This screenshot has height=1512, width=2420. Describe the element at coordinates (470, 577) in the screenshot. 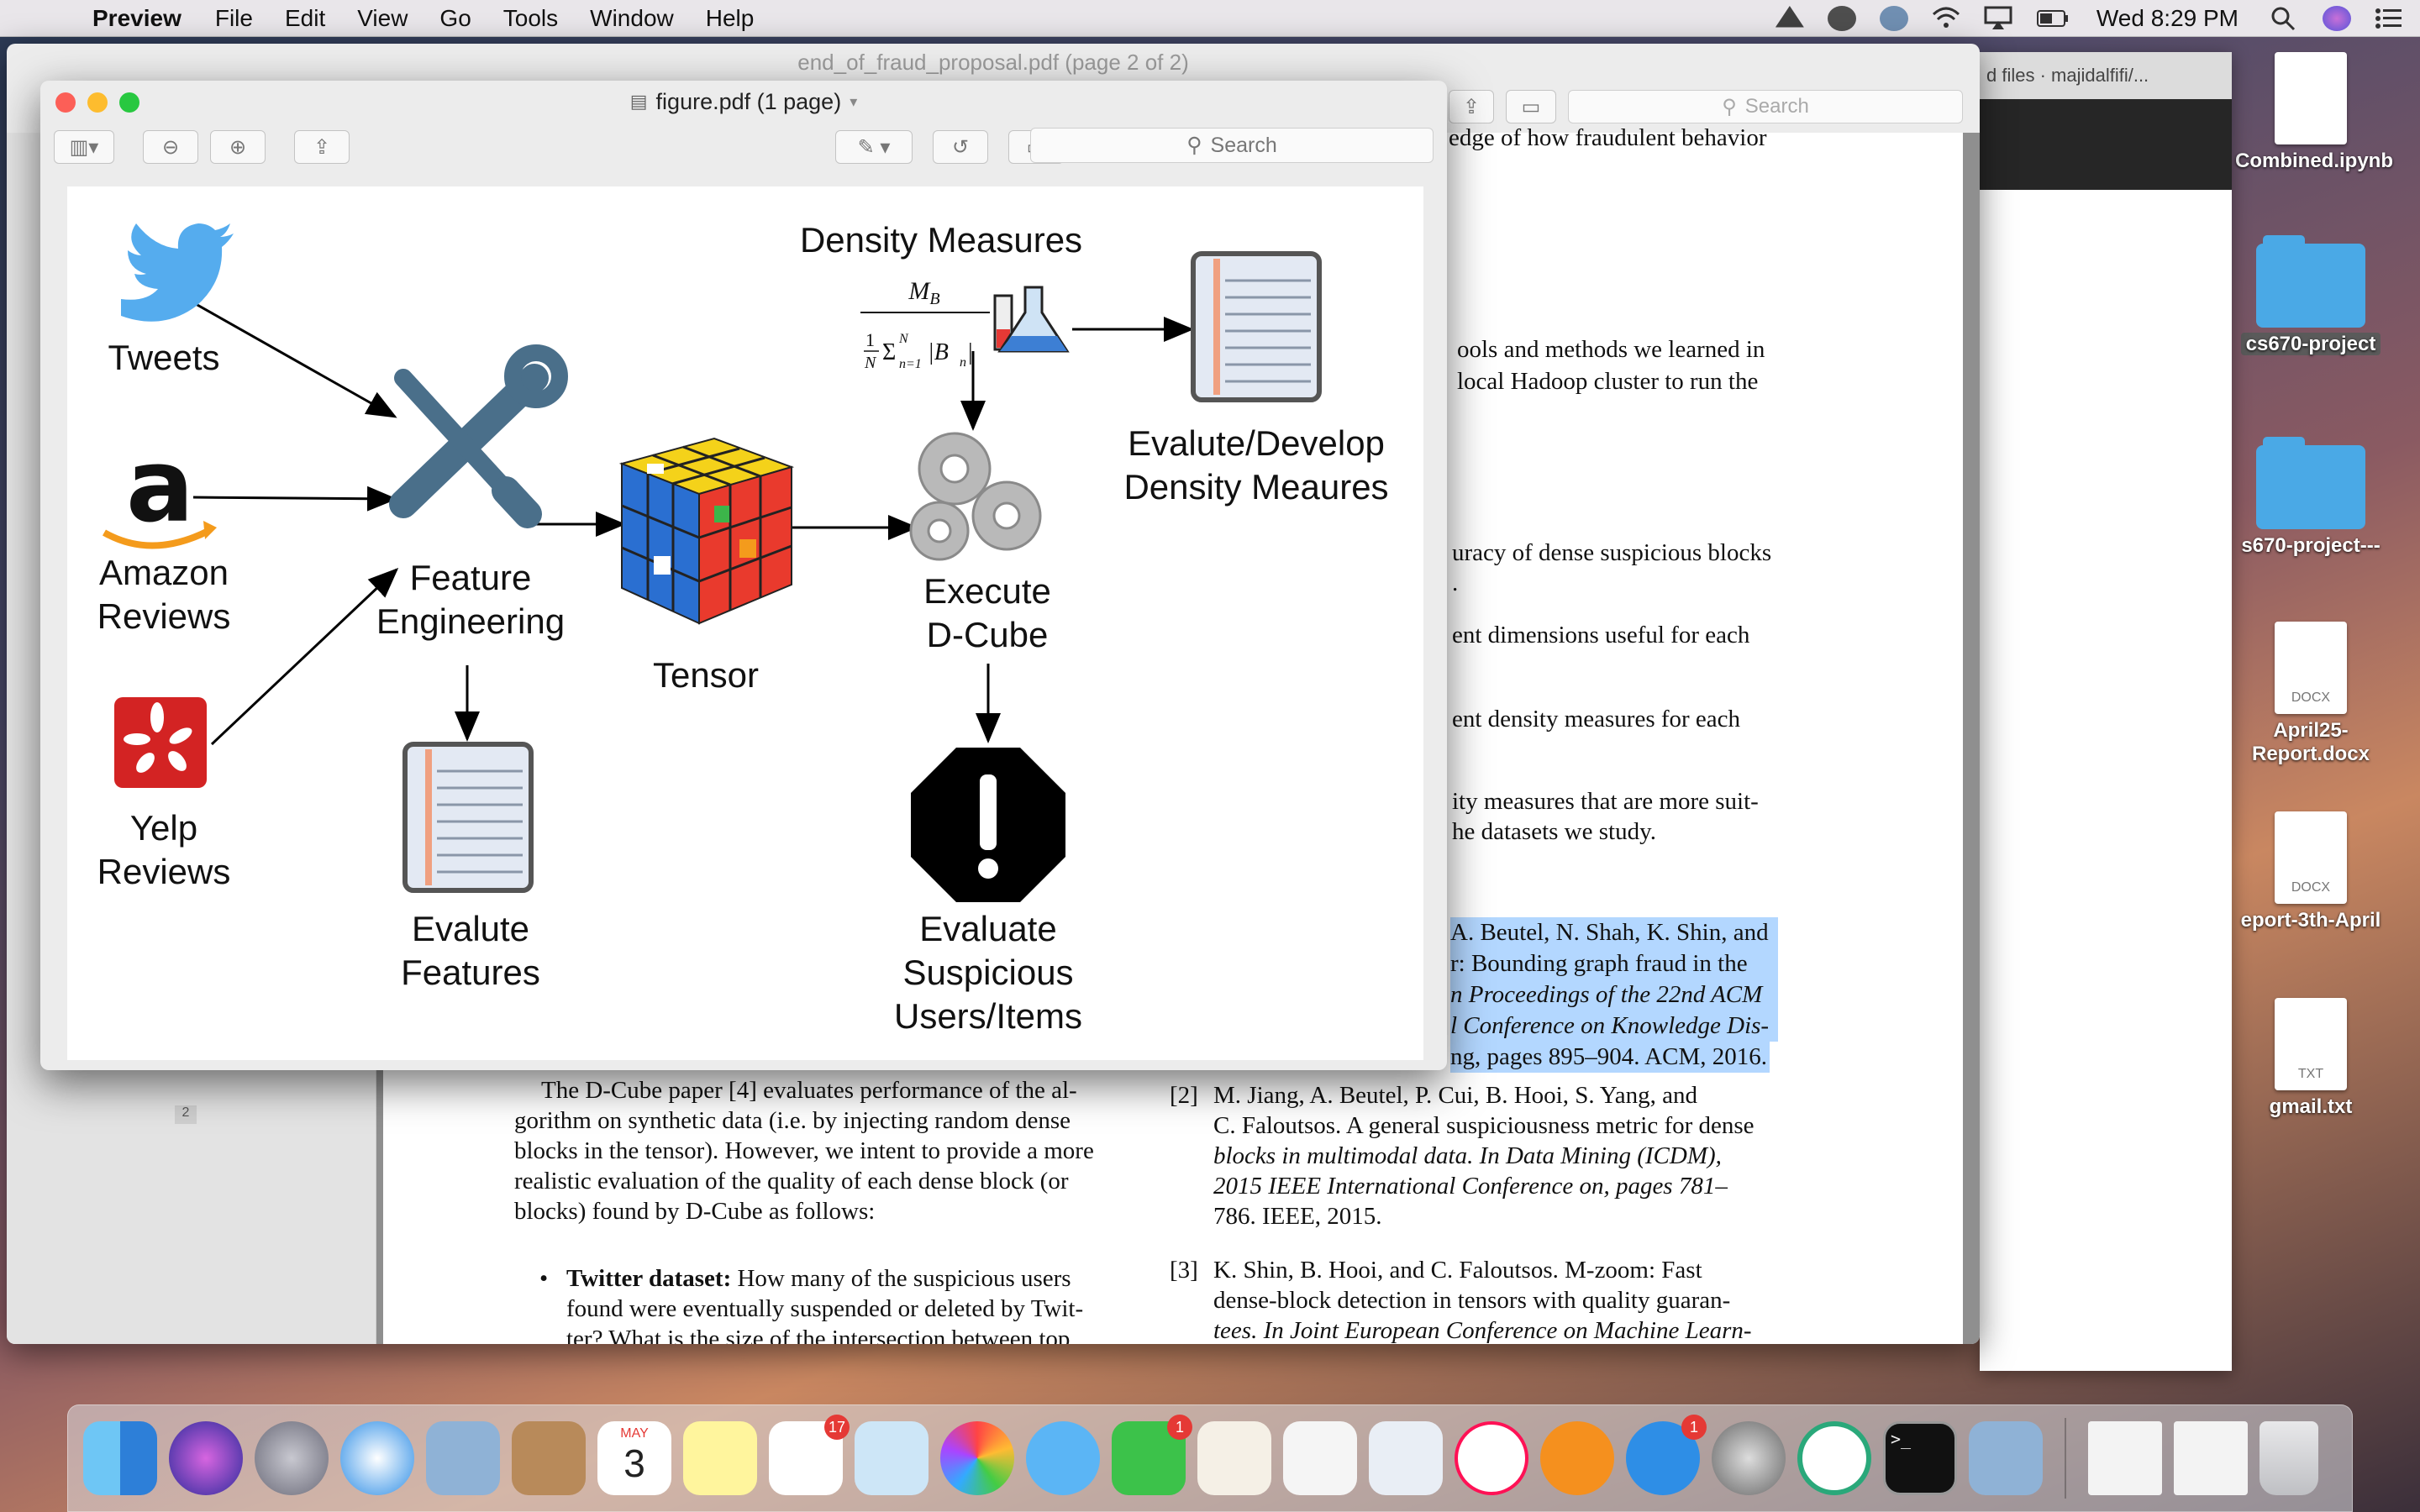

I see `label-line: Feature` at that location.